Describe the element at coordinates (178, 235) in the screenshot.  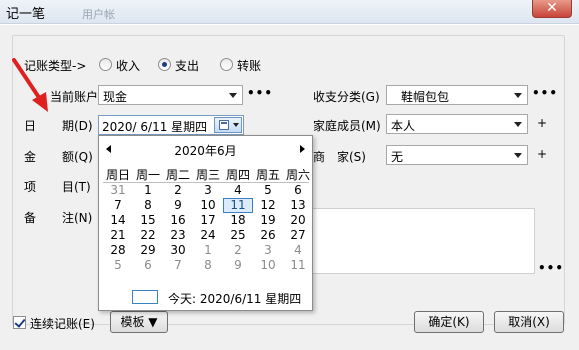
I see `calendar-day: 23` at that location.